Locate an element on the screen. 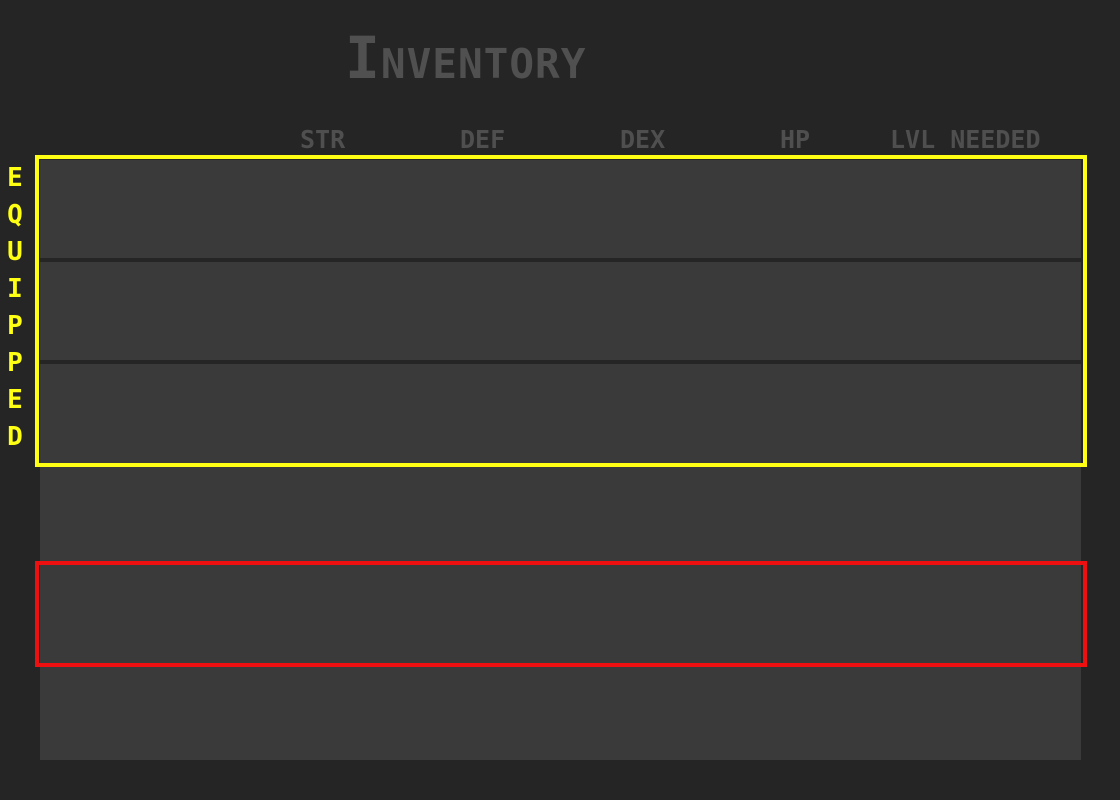 This screenshot has width=1120, height=800. selection-cursor is located at coordinates (561, 614).